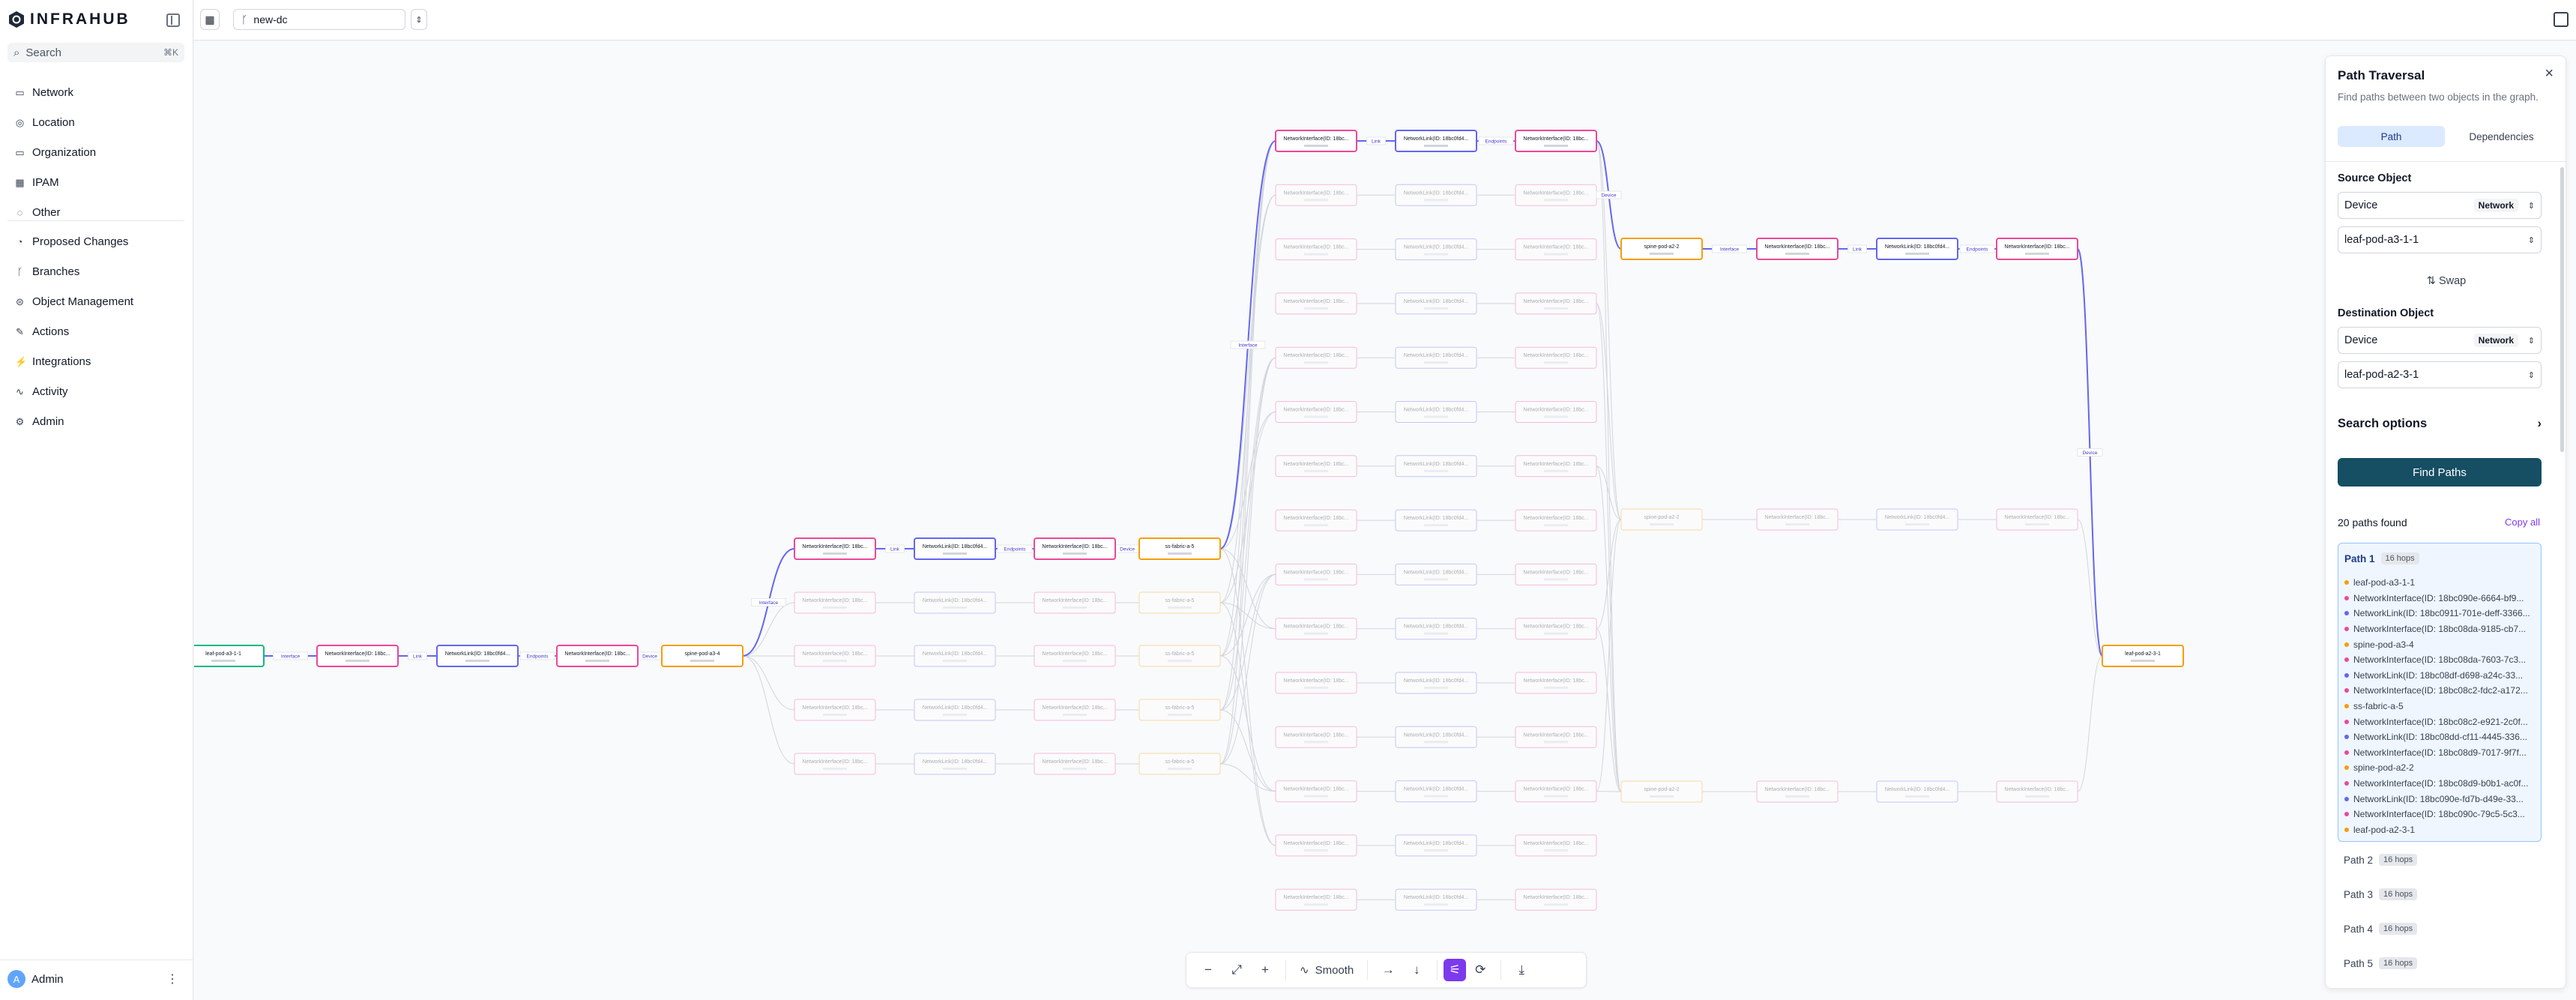 This screenshot has height=1000, width=2576. Describe the element at coordinates (2440, 424) in the screenshot. I see `search-options-toggle: Search options ›` at that location.